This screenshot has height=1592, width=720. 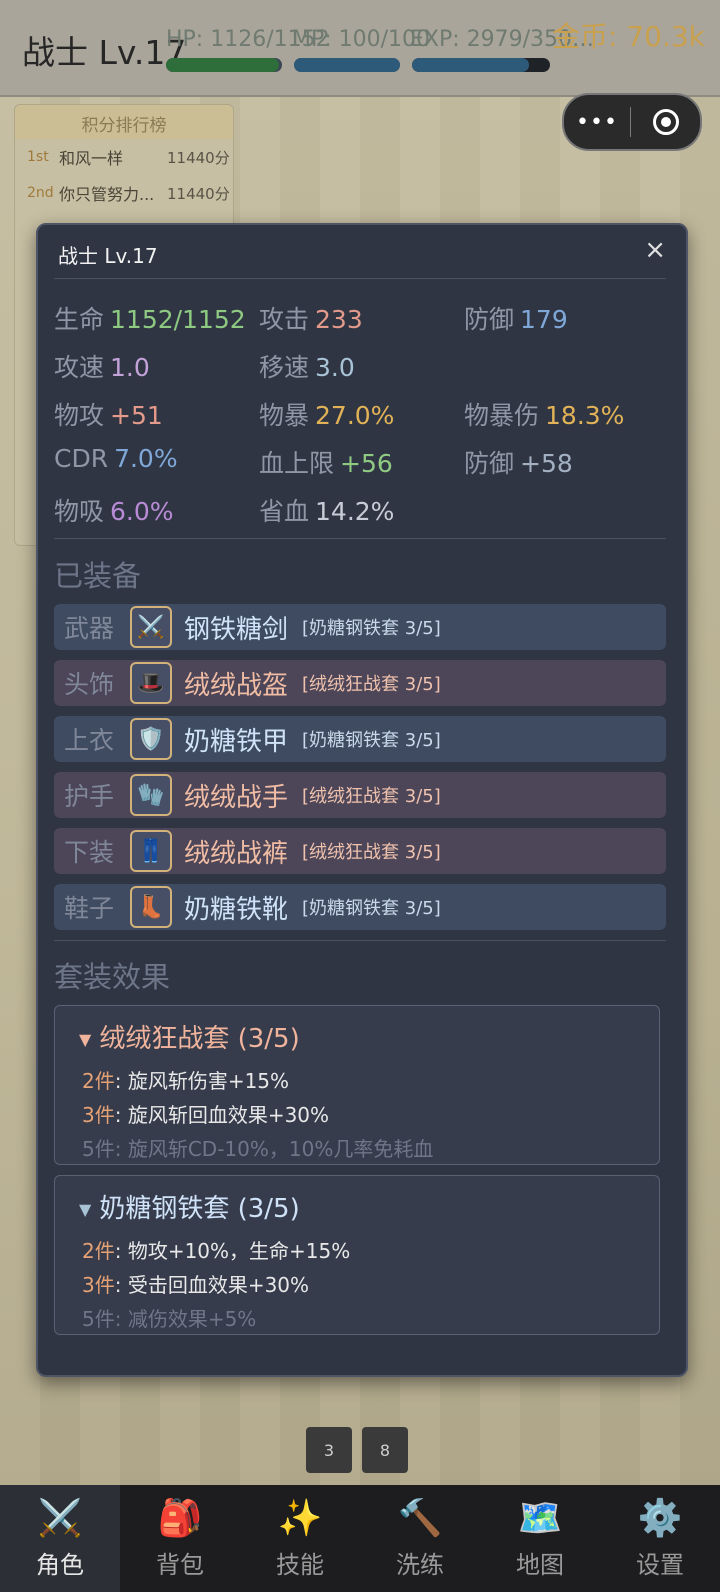 I want to click on leaderboard-row: 1st 和风一样 11440分, so click(x=124, y=157).